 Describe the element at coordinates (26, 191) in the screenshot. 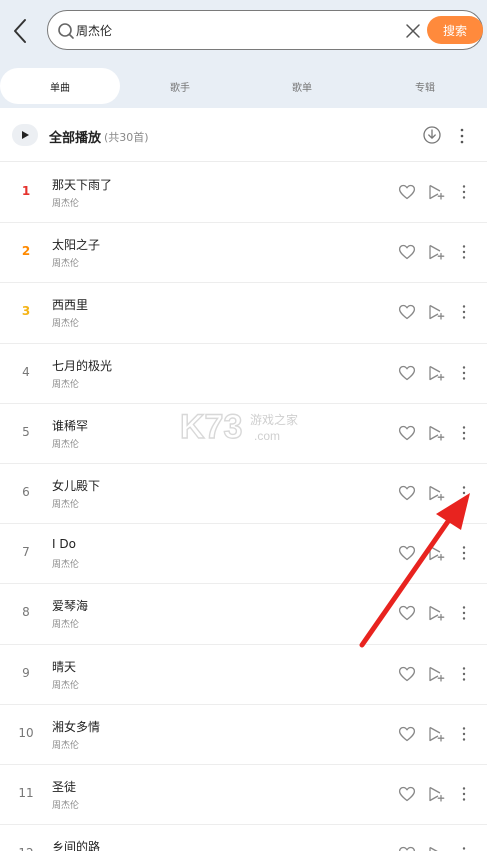

I see `song-rank: 1` at that location.